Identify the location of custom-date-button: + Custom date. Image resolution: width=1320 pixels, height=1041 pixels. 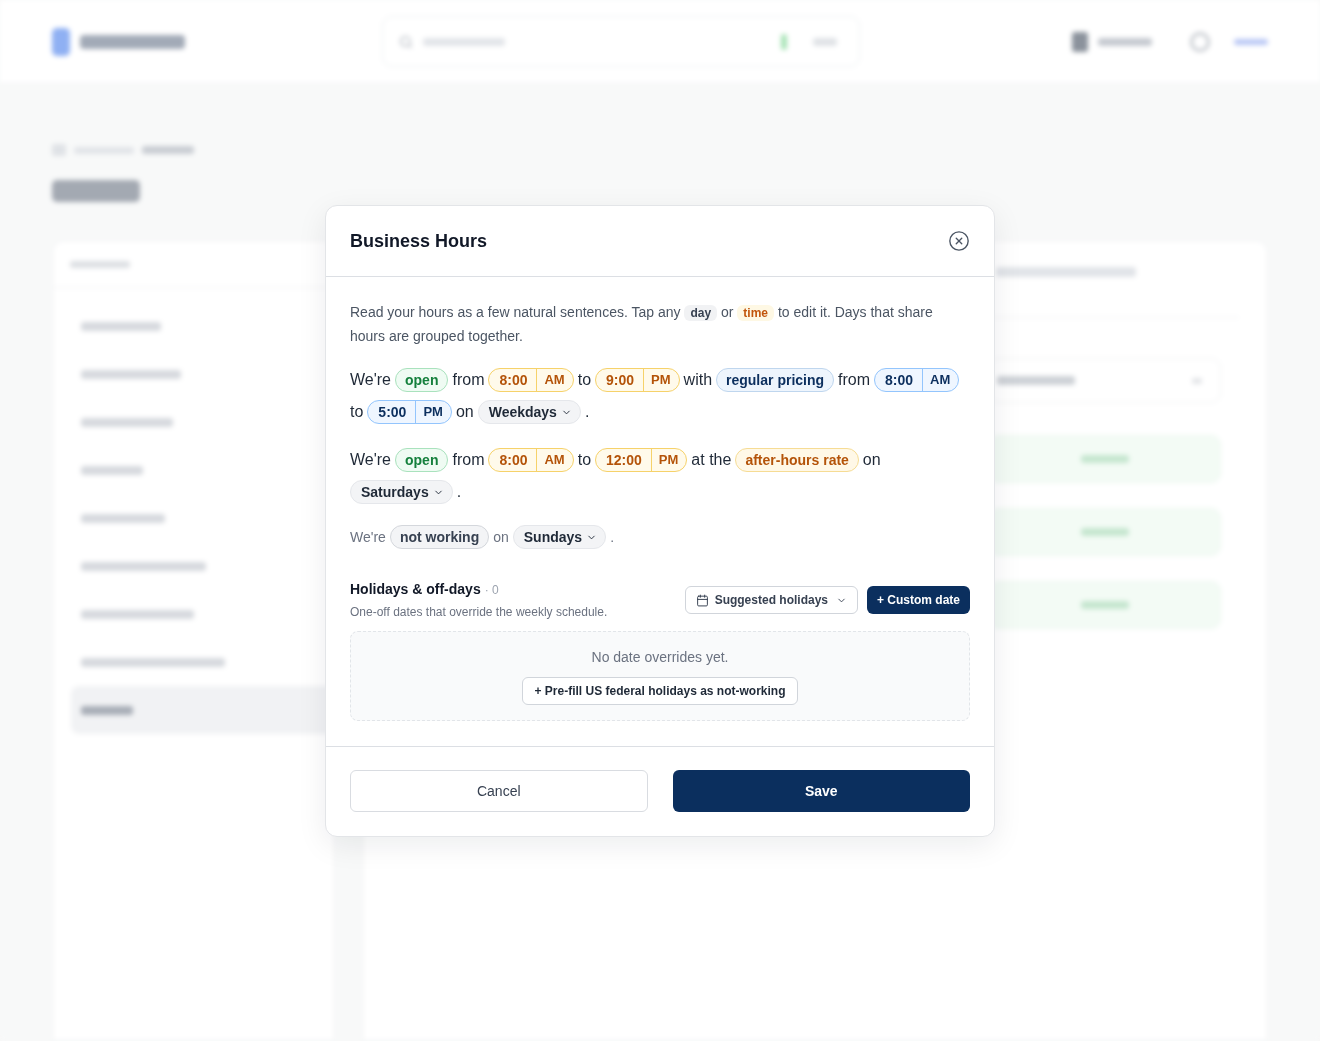
(918, 600).